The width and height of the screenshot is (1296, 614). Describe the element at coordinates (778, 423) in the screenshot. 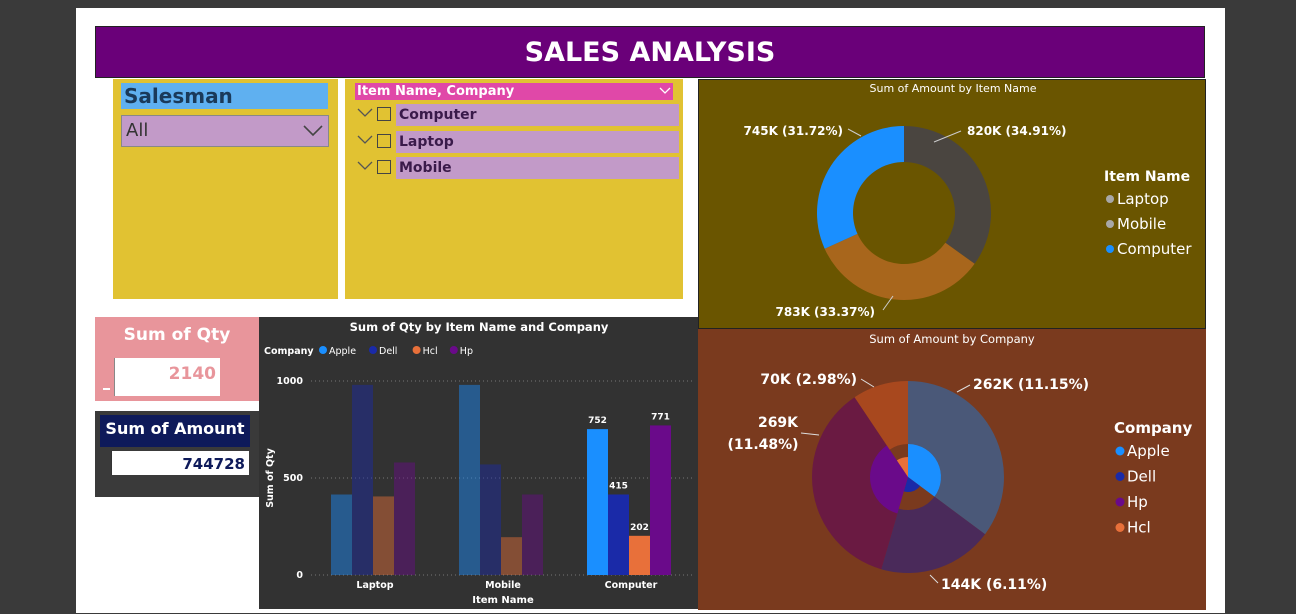

I see `slice-data-label: 269K` at that location.